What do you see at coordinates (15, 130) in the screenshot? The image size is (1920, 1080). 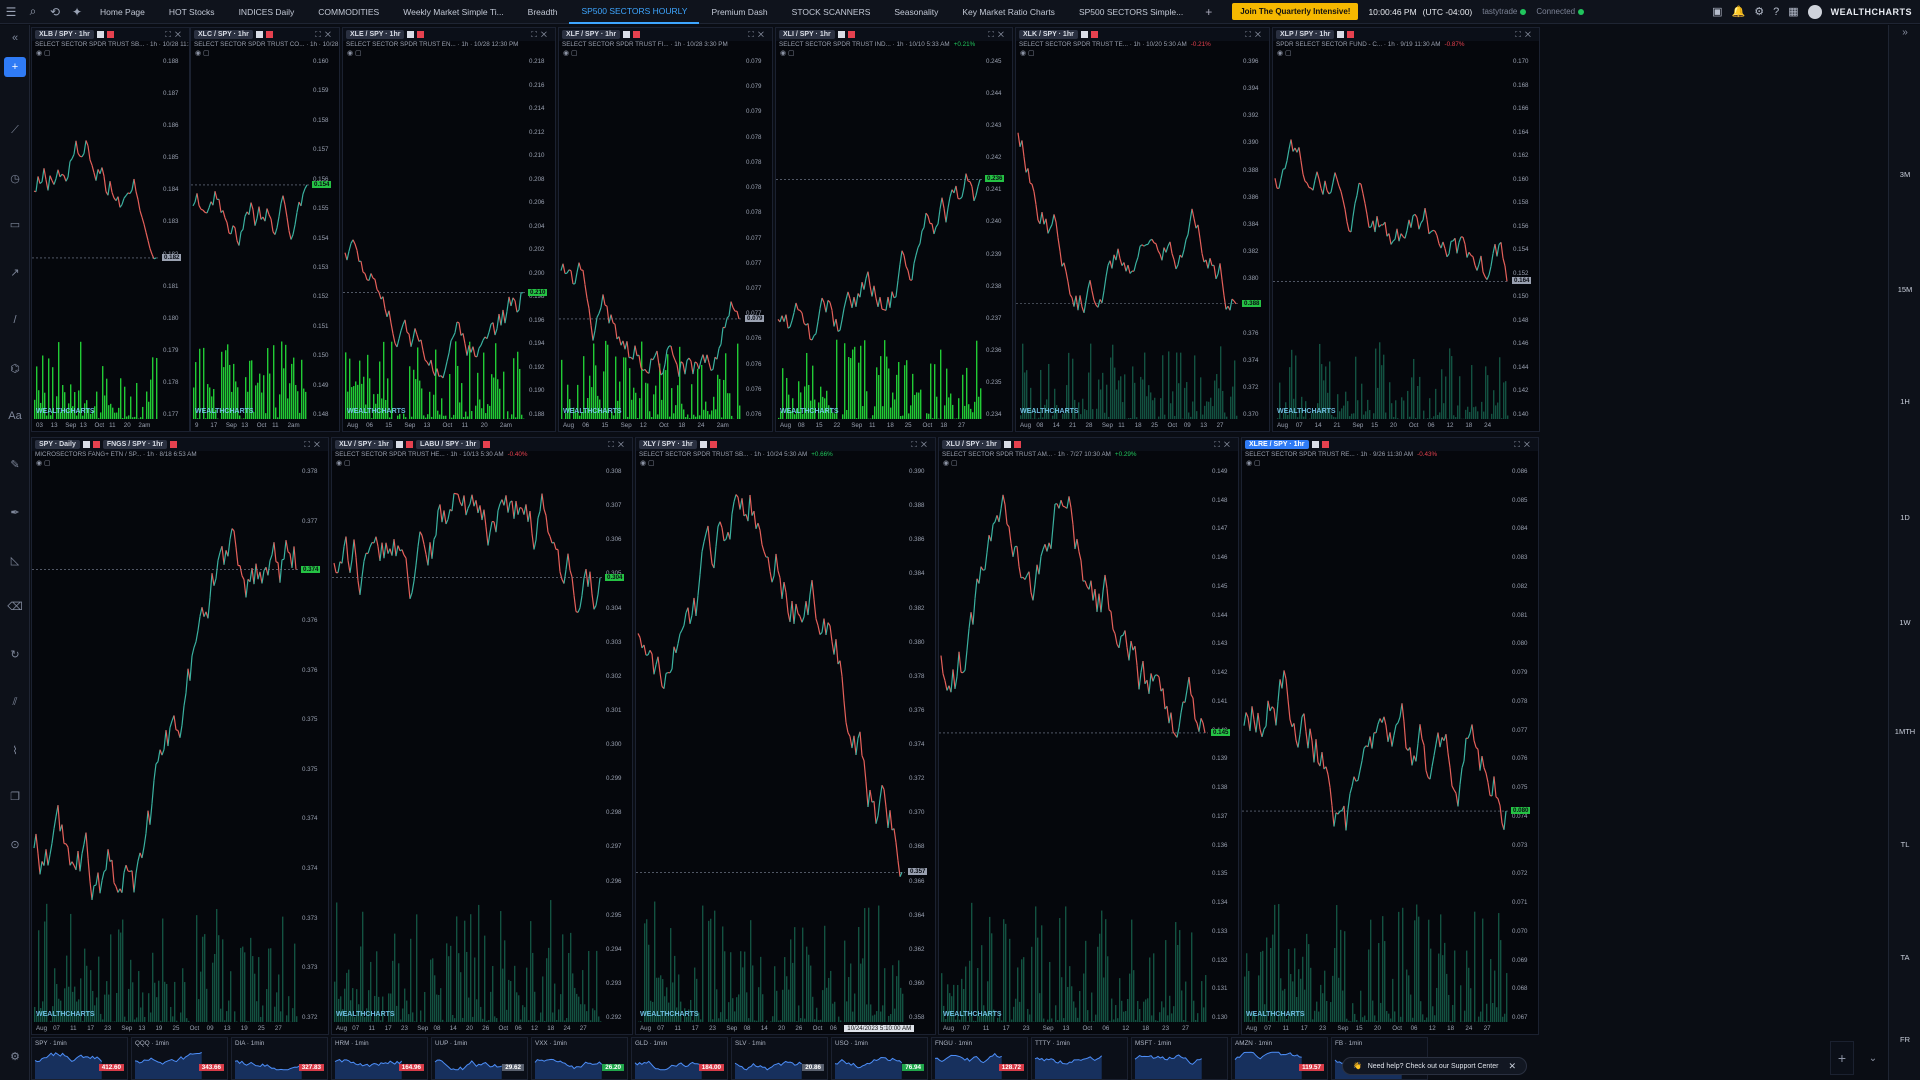 I see `trendline-tool-icon: ⟋` at bounding box center [15, 130].